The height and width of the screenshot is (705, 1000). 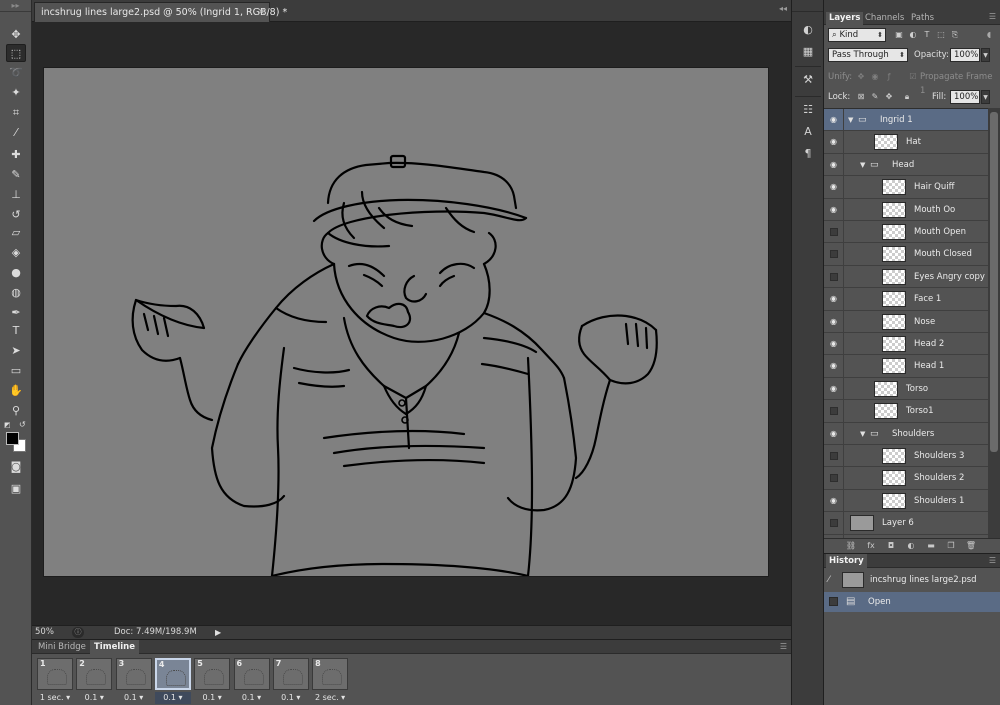 What do you see at coordinates (251, 674) in the screenshot?
I see `frame-thumbnail: 6` at bounding box center [251, 674].